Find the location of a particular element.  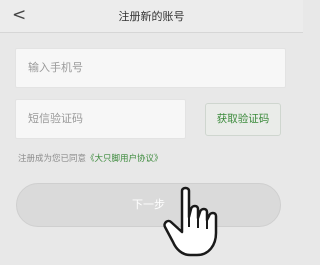

agreement-text: 注册成为您已同意《大只脚用户协议》 is located at coordinates (90, 158).